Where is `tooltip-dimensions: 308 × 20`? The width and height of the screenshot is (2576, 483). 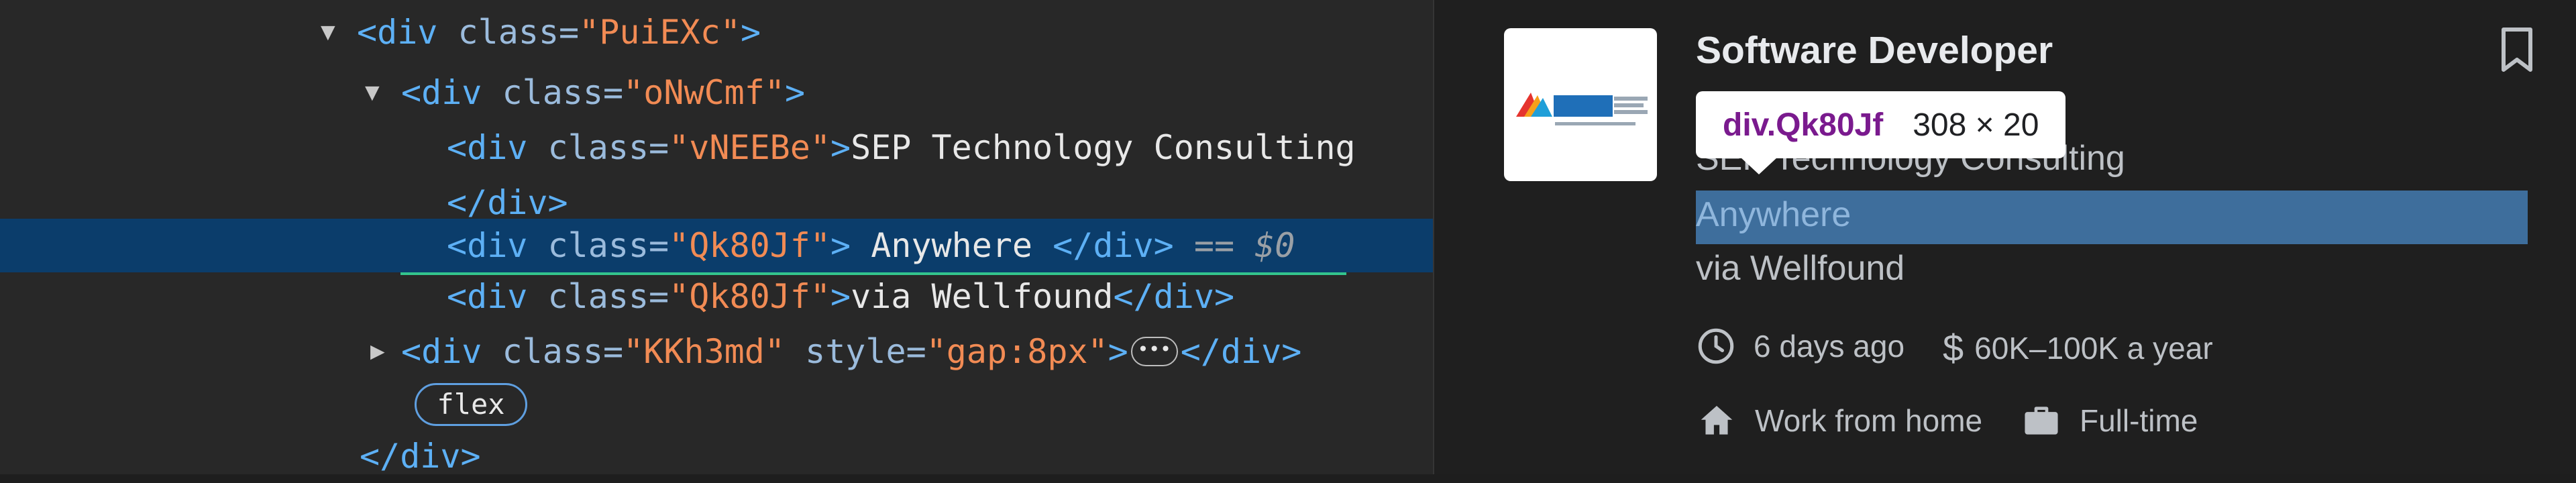
tooltip-dimensions: 308 × 20 is located at coordinates (1976, 125).